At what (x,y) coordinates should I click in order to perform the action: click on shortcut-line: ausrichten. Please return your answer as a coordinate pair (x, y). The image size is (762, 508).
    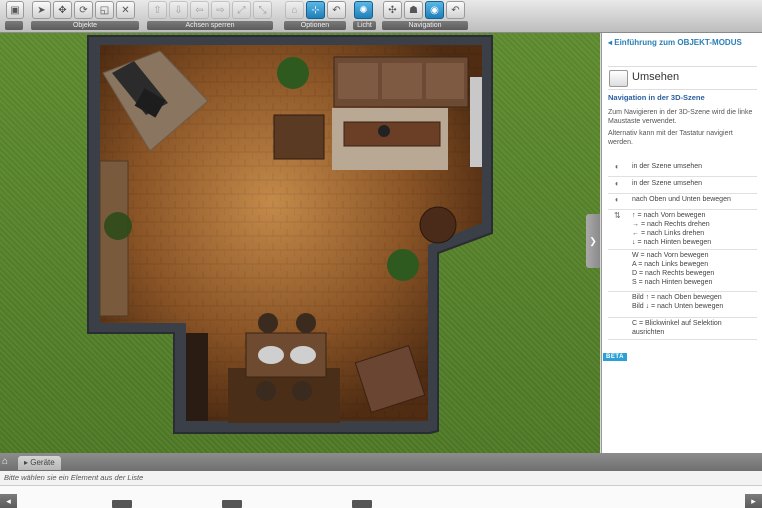
    Looking at the image, I should click on (648, 332).